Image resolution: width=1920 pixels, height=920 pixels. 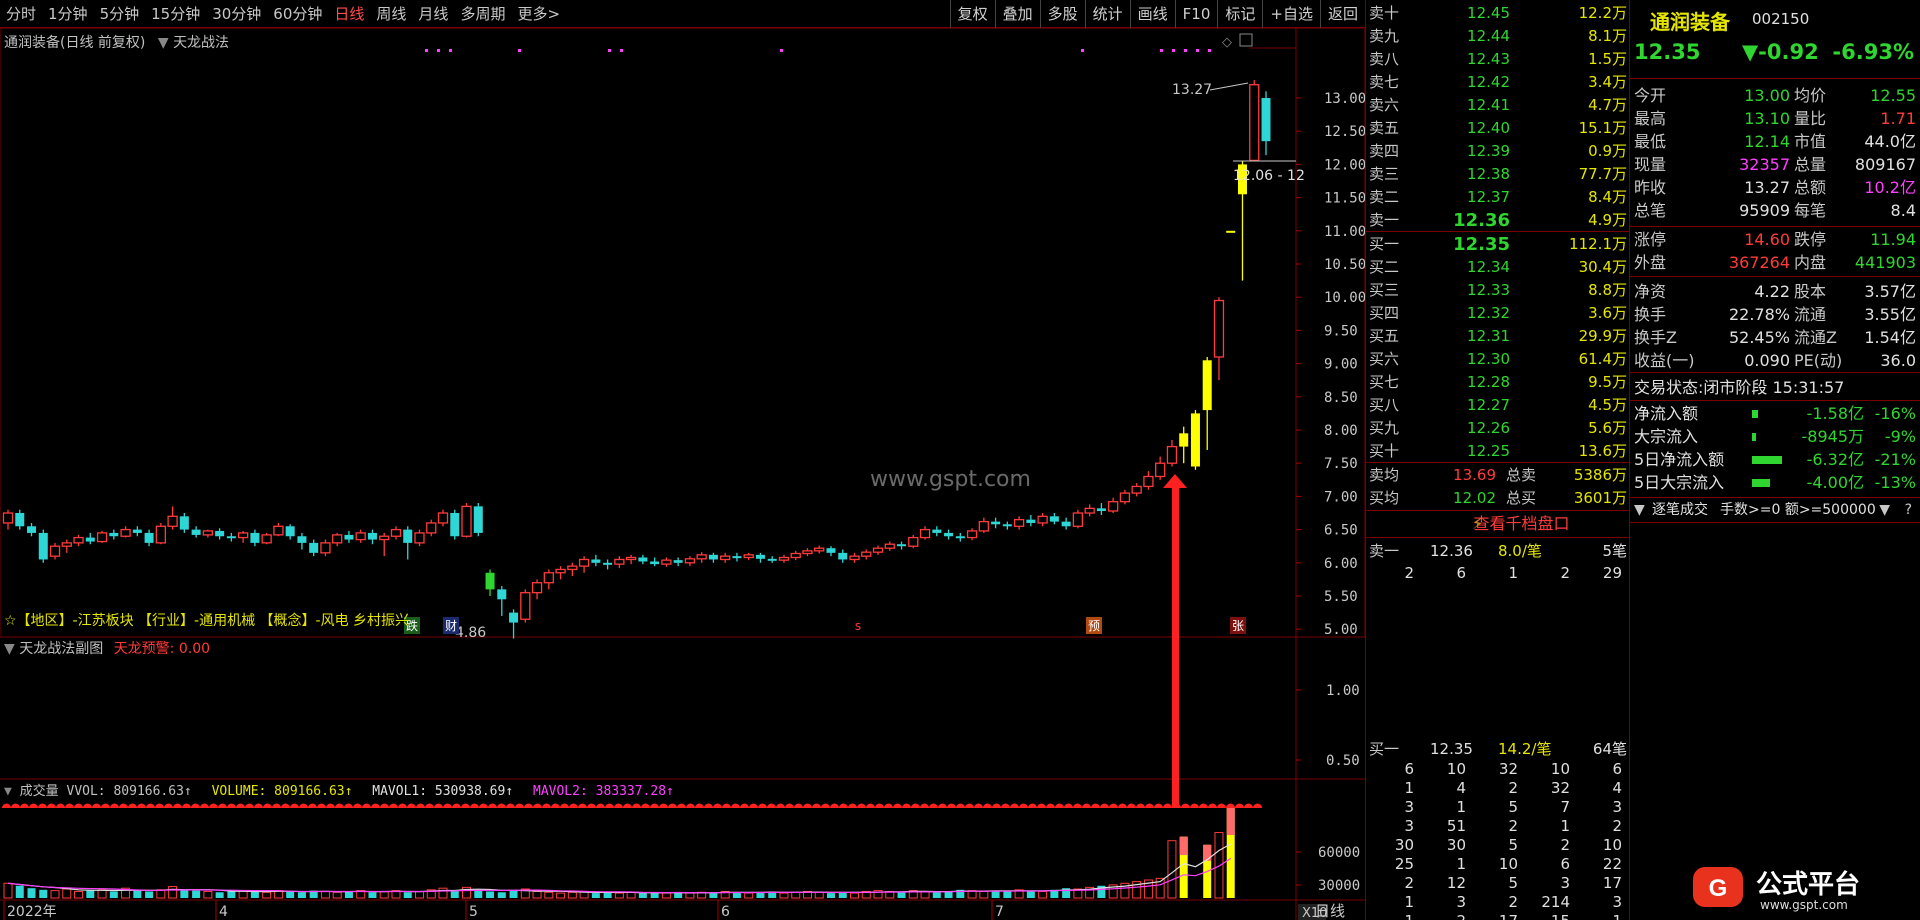 I want to click on ticks-dropdown-icon: ▼, so click(x=1639, y=510).